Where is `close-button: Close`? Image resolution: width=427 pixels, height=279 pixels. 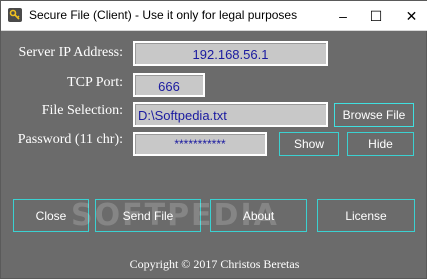
close-button: Close is located at coordinates (51, 215).